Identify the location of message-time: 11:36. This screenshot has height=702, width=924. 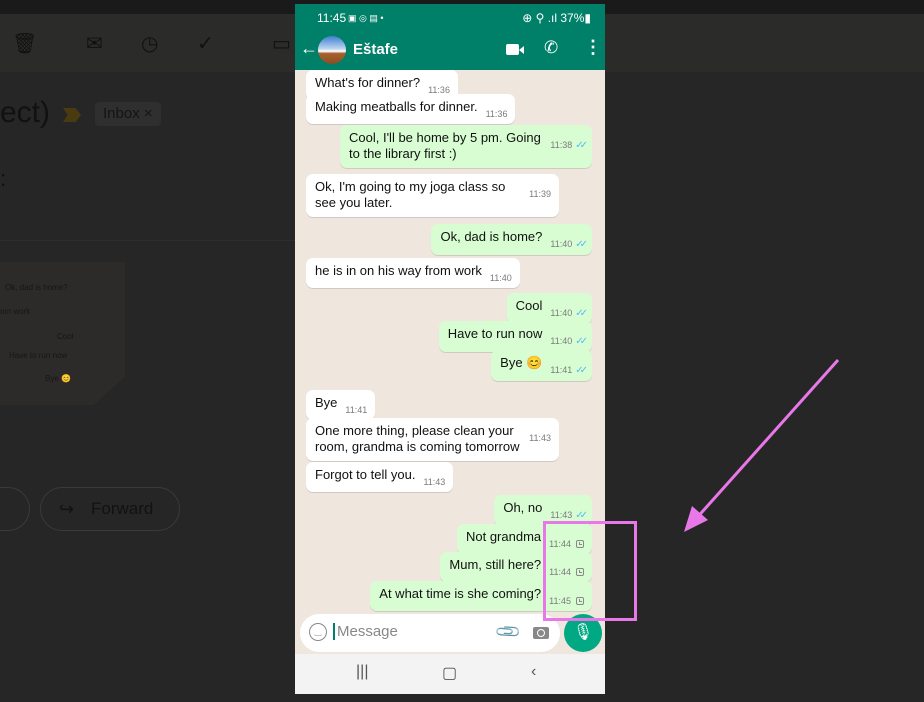
(497, 114).